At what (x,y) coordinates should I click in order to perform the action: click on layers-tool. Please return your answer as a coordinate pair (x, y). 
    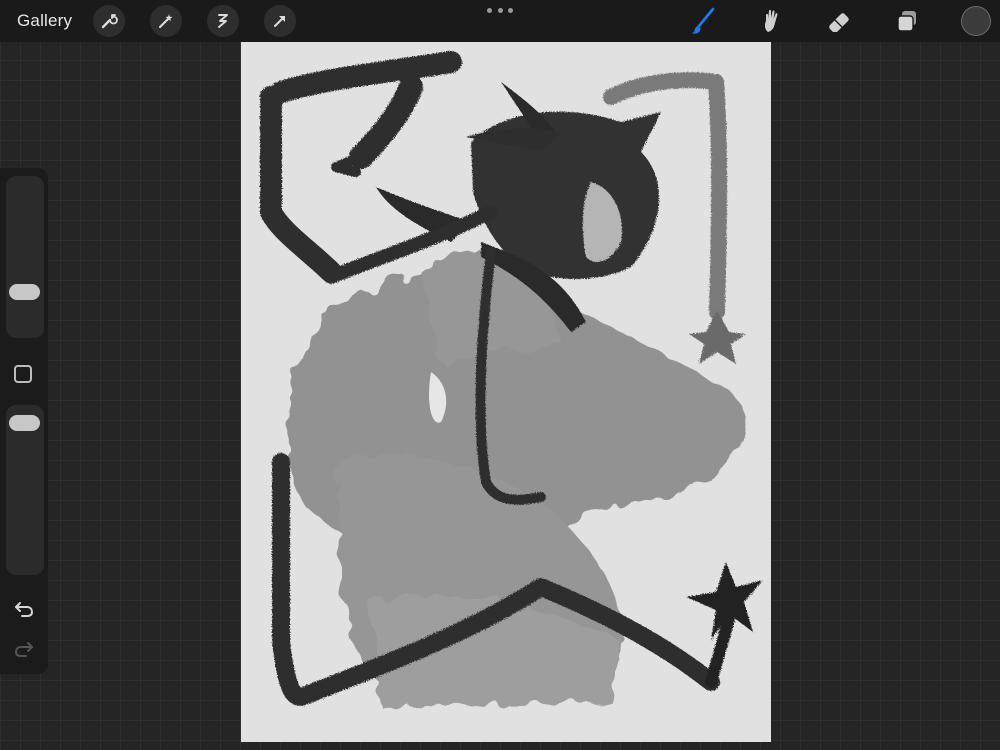
    Looking at the image, I should click on (907, 21).